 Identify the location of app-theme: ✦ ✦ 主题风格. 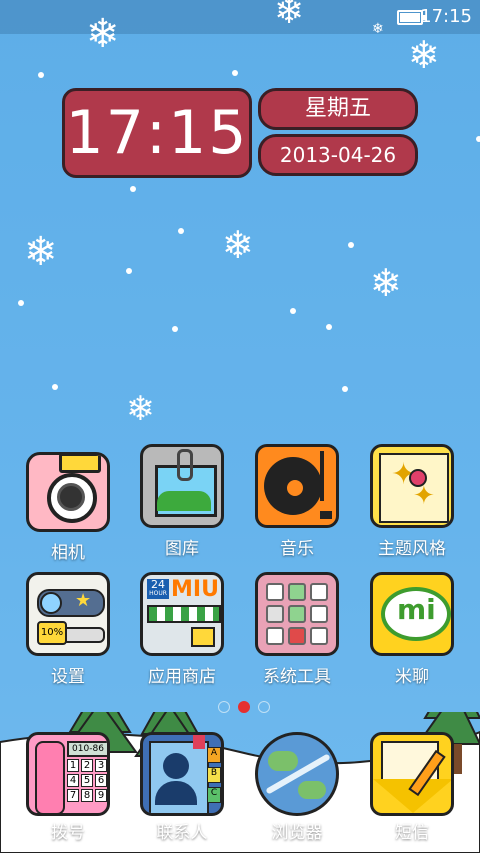
(412, 501).